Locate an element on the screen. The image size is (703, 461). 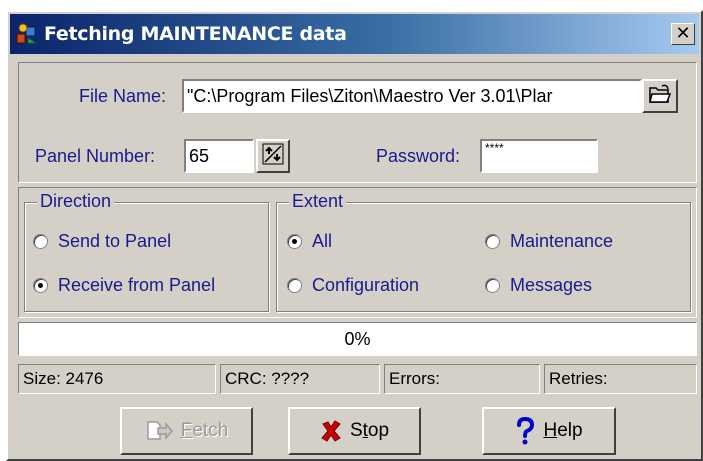
password-label: Password: is located at coordinates (418, 156).